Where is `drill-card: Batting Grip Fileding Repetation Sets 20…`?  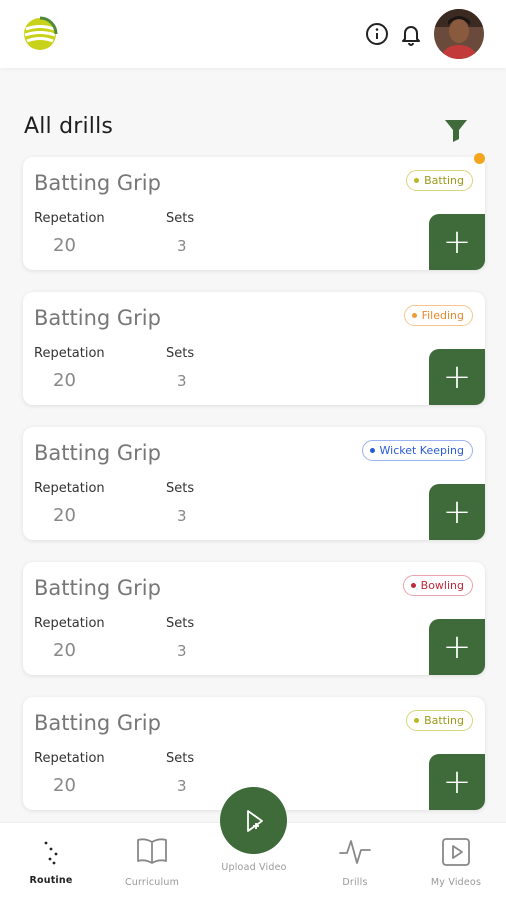 drill-card: Batting Grip Fileding Repetation Sets 20… is located at coordinates (254, 348).